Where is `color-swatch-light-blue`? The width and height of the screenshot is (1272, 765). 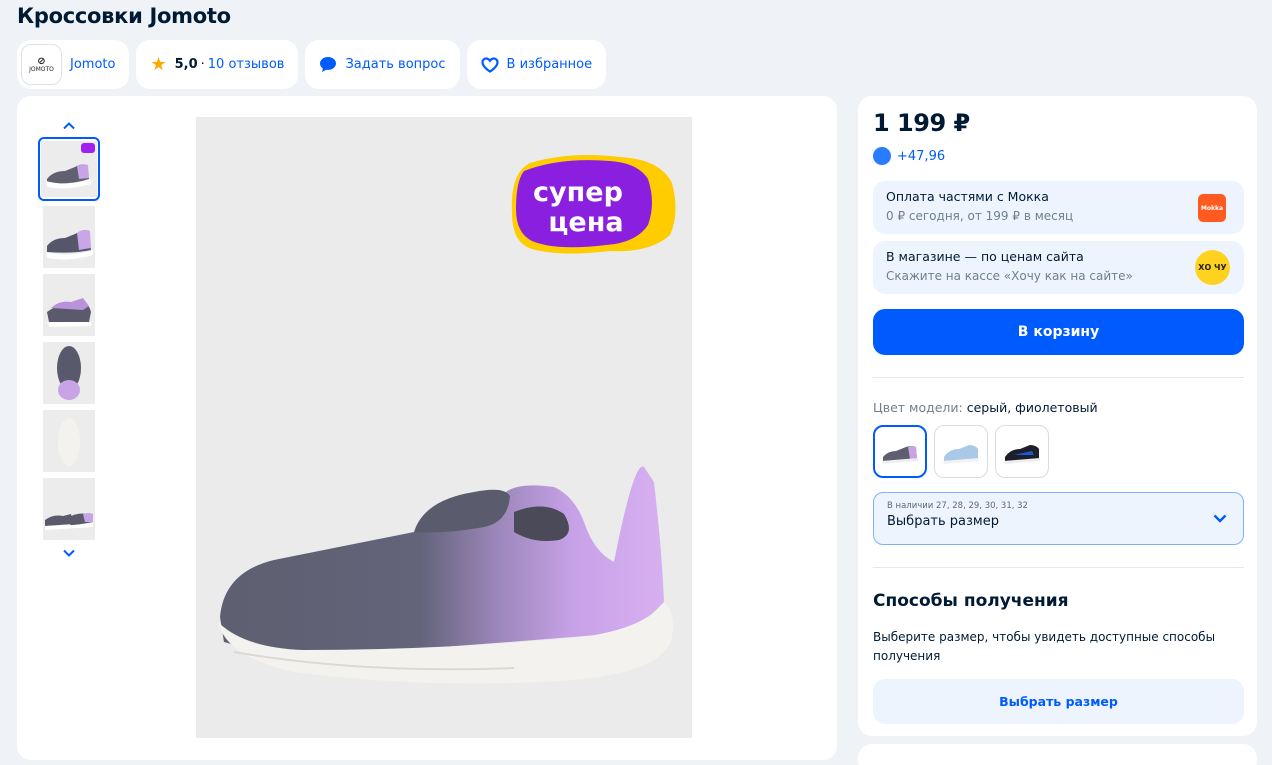
color-swatch-light-blue is located at coordinates (961, 451).